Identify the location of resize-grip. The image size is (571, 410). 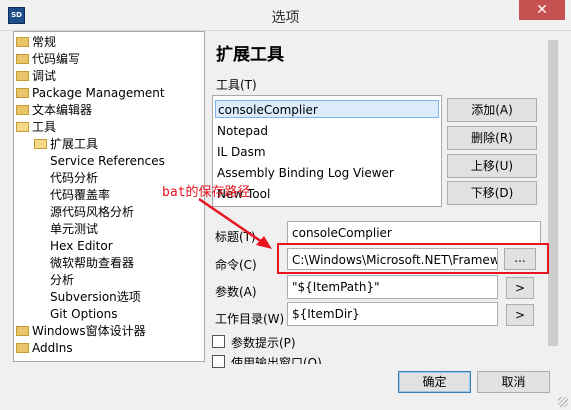
(563, 402).